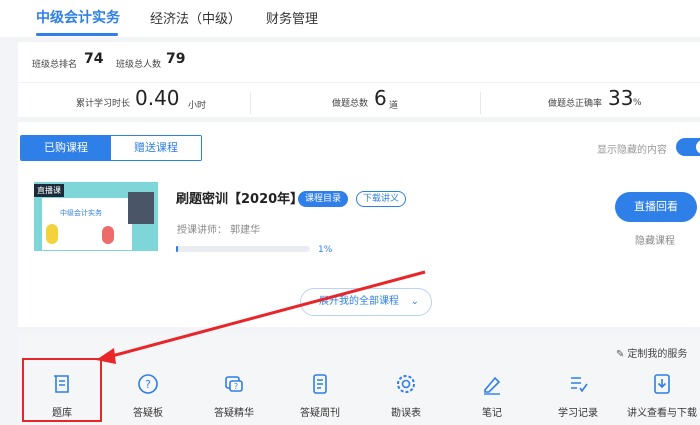 The image size is (700, 425). Describe the element at coordinates (575, 104) in the screenshot. I see `accuracy-label: 做题总正确率` at that location.